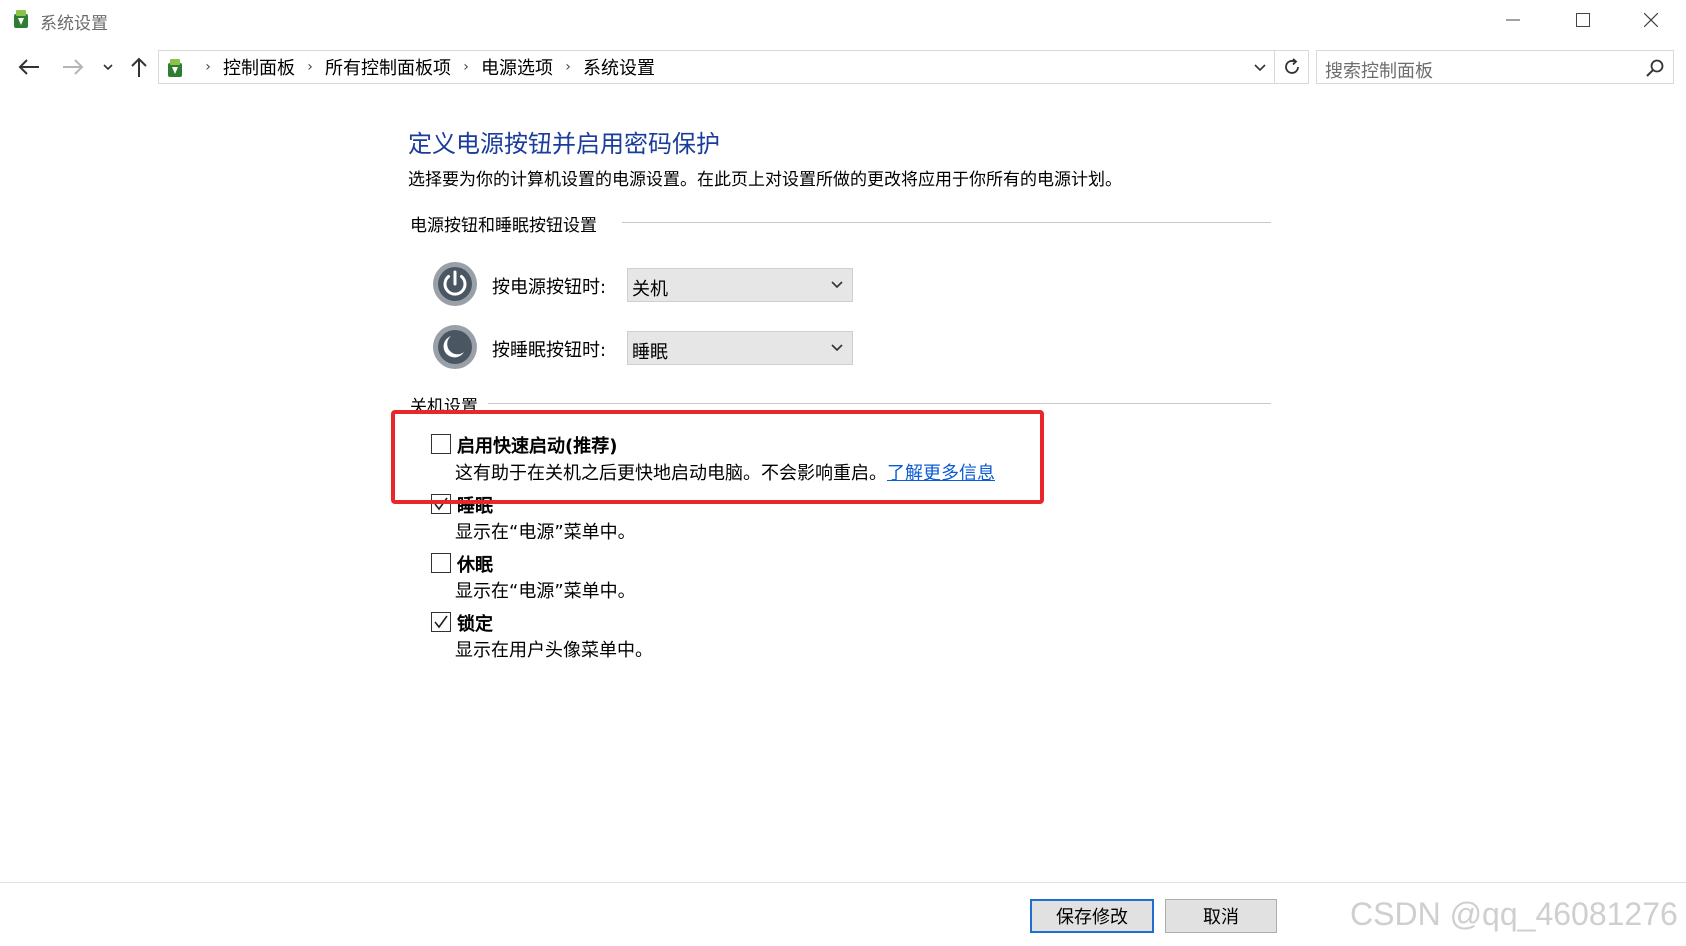  Describe the element at coordinates (441, 563) in the screenshot. I see `hibernate-checkbox` at that location.